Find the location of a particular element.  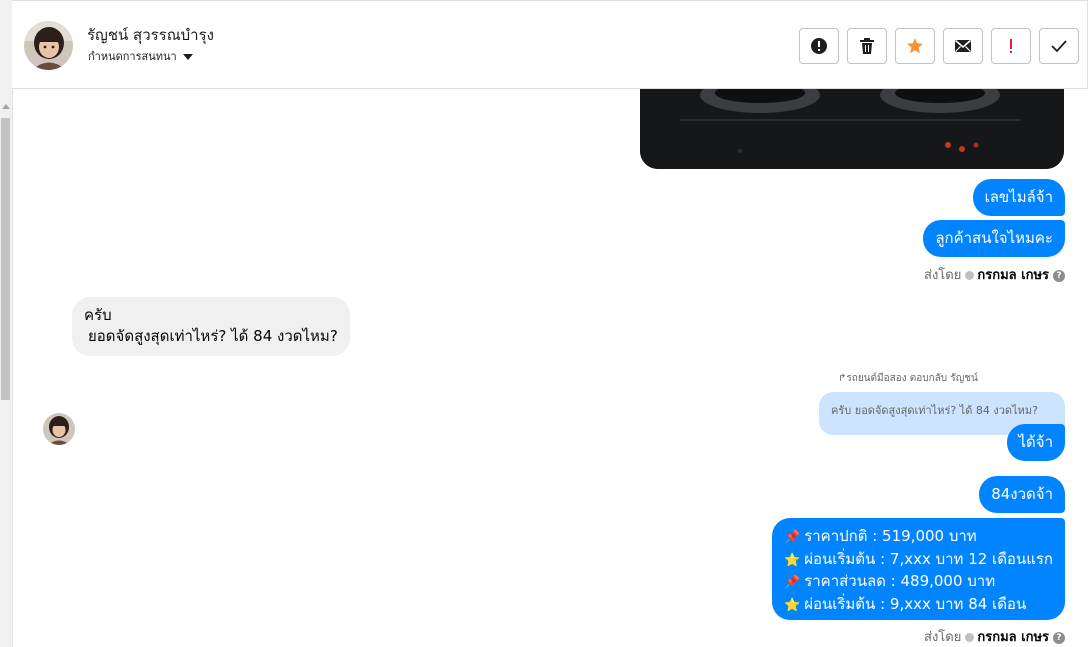

mark-unread-button is located at coordinates (963, 46).